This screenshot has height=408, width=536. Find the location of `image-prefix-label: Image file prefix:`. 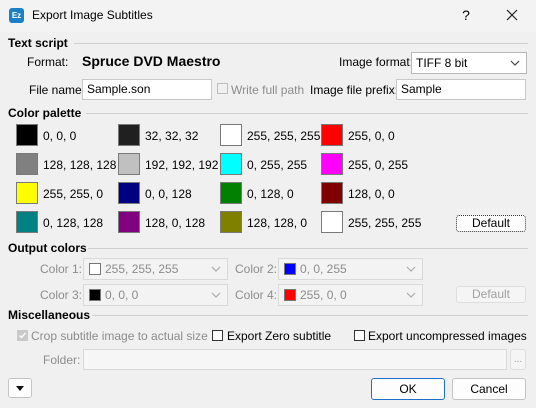

image-prefix-label: Image file prefix: is located at coordinates (354, 90).